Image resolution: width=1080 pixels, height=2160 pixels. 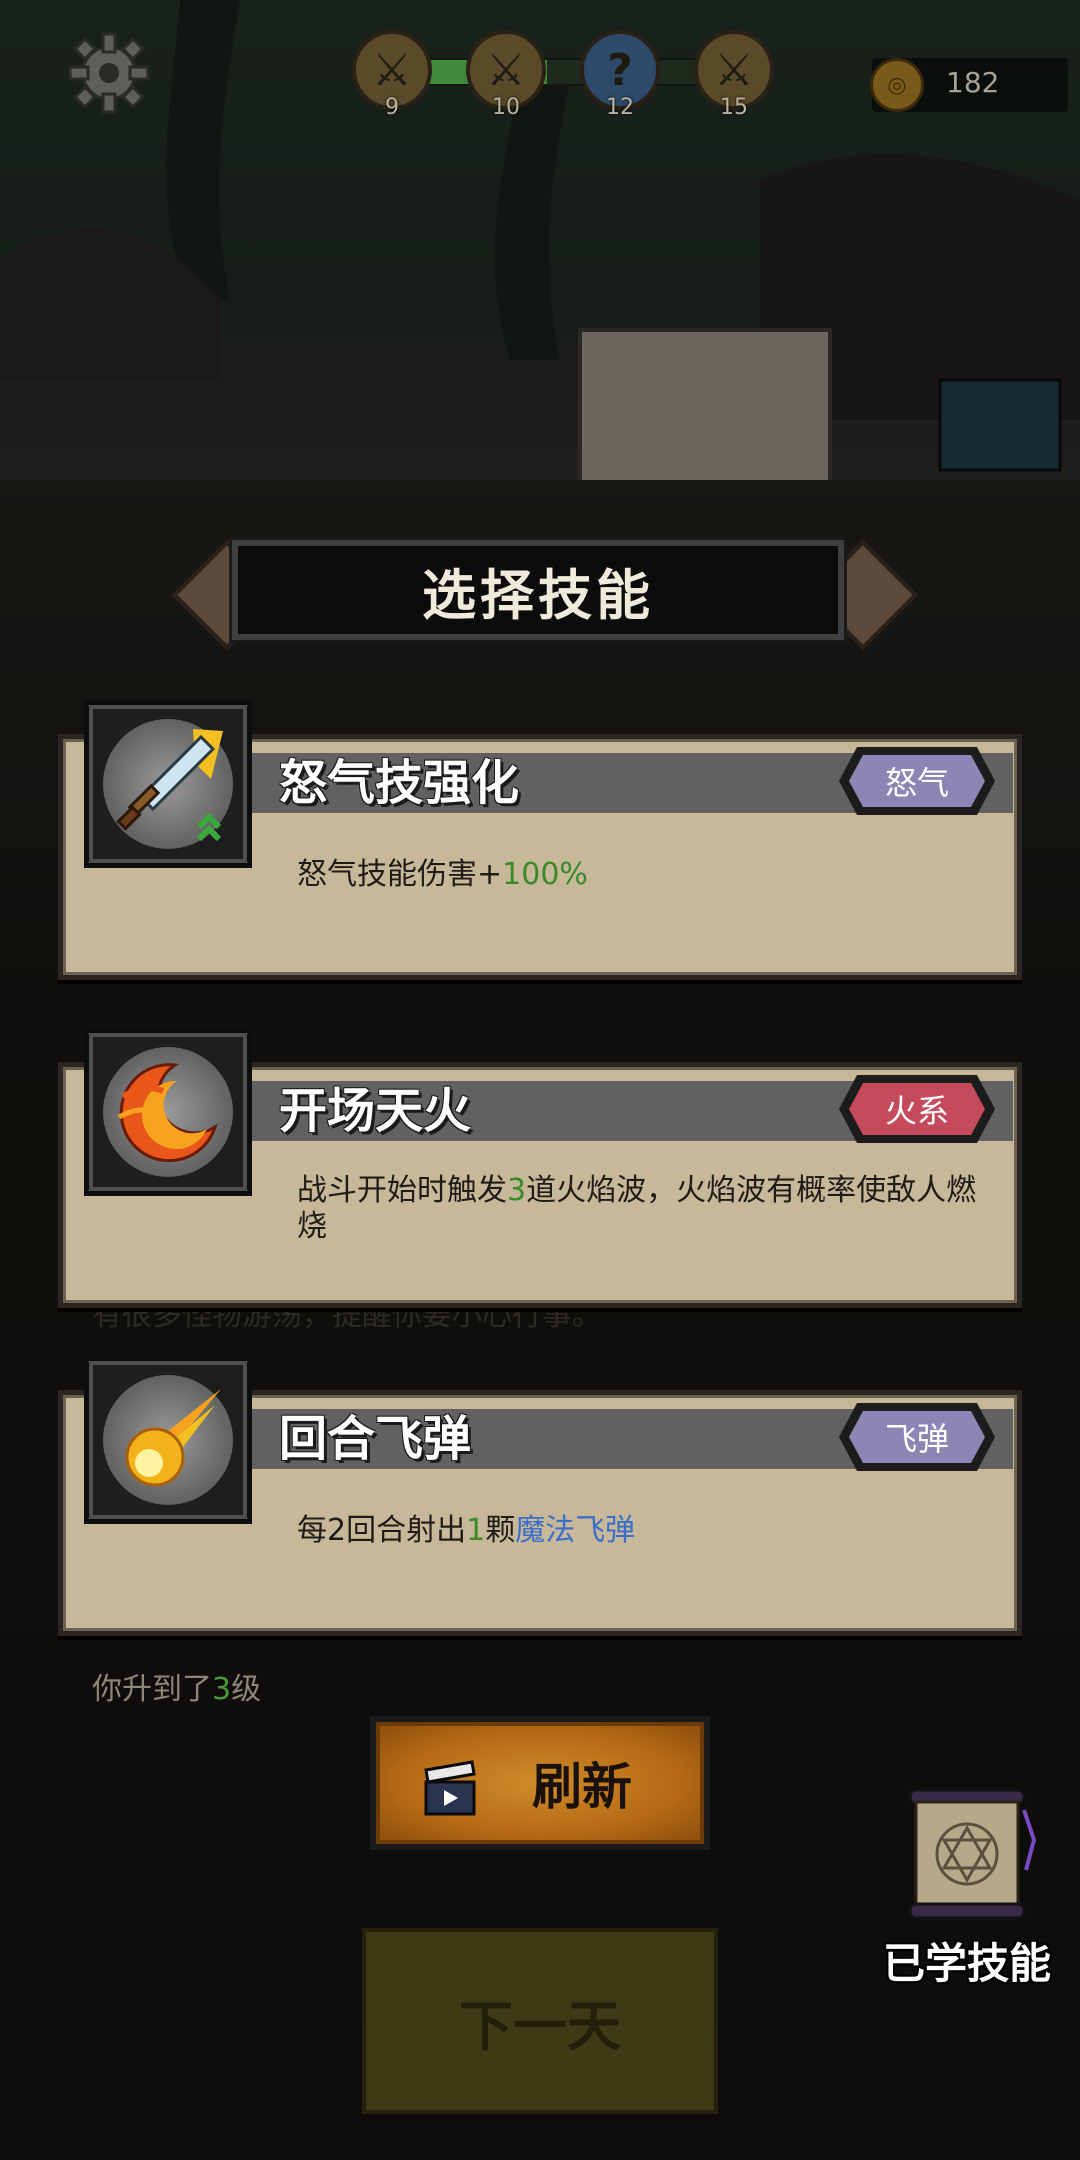 I want to click on skill-description: 战斗开始时触发3道火焰波，火焰波有概率使敌人燃烧, so click(x=647, y=1209).